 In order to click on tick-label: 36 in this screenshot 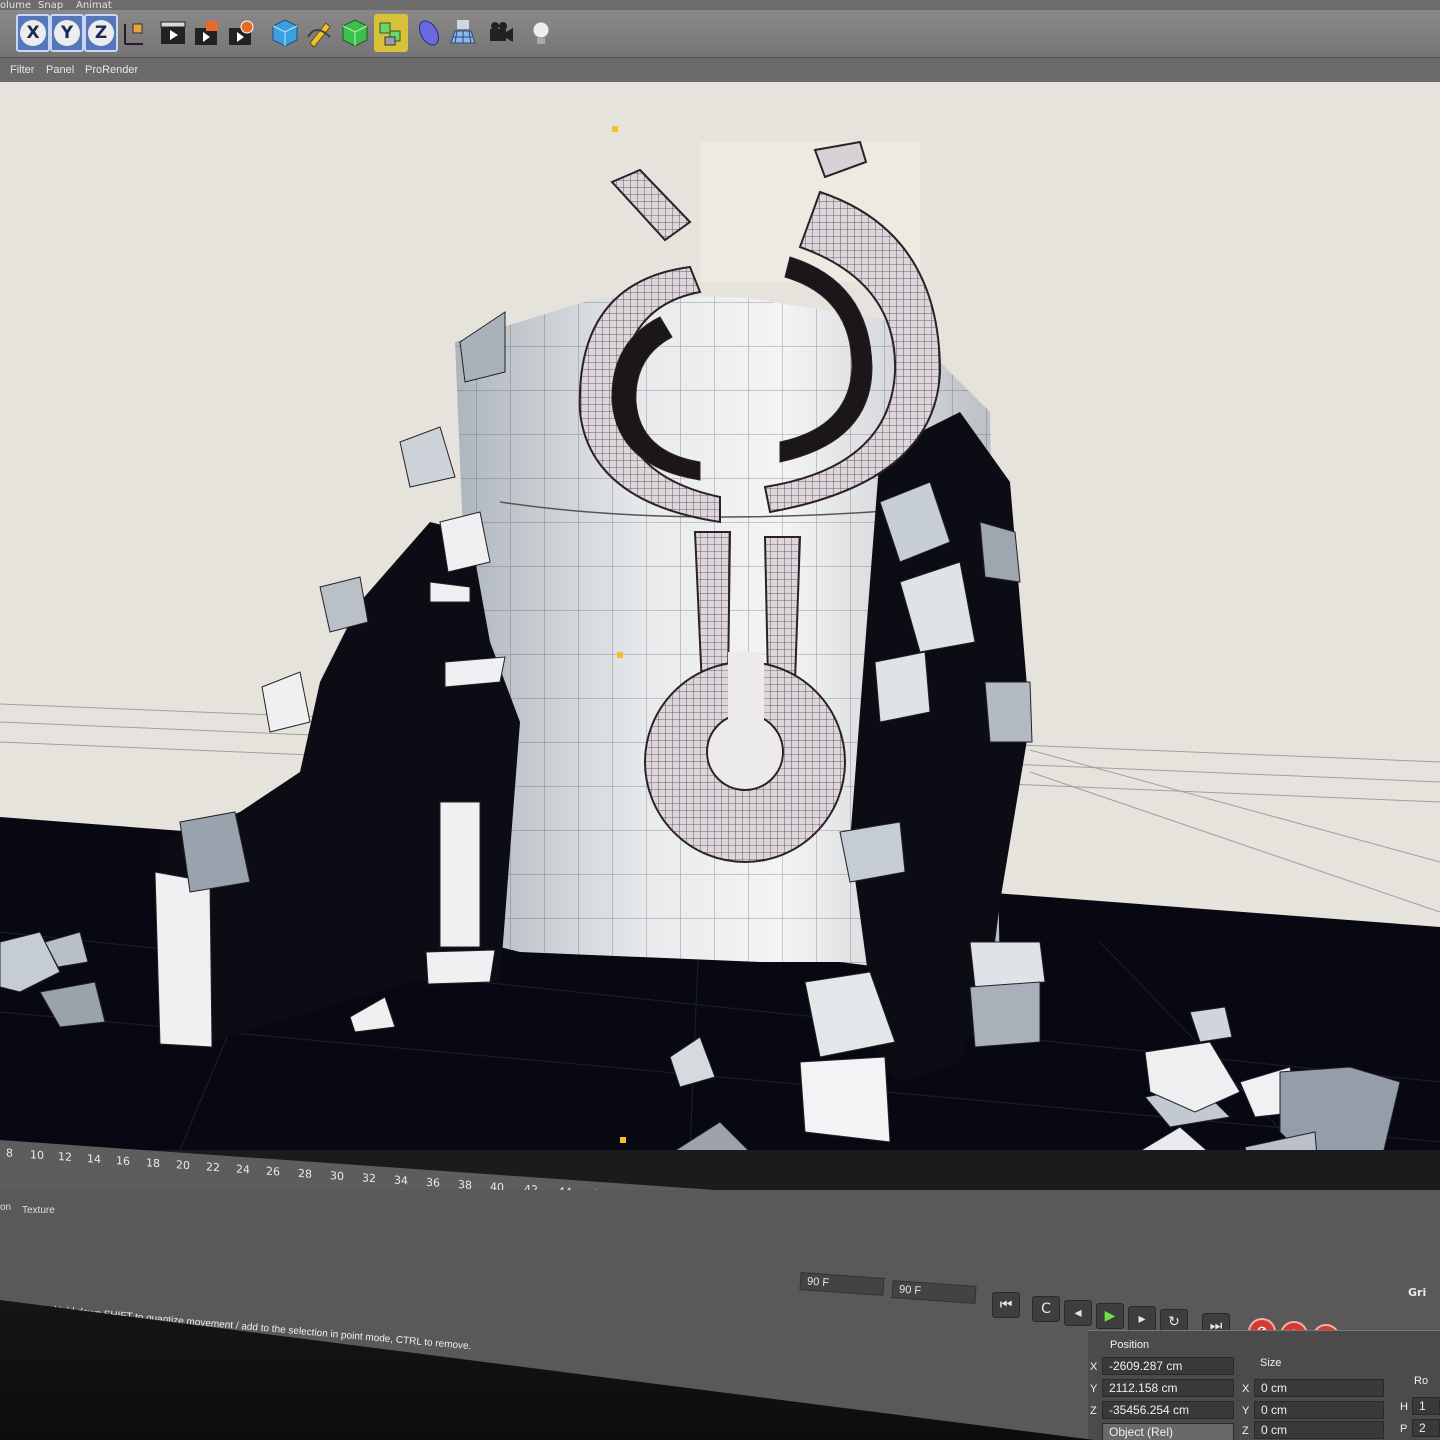, I will do `click(433, 1182)`.